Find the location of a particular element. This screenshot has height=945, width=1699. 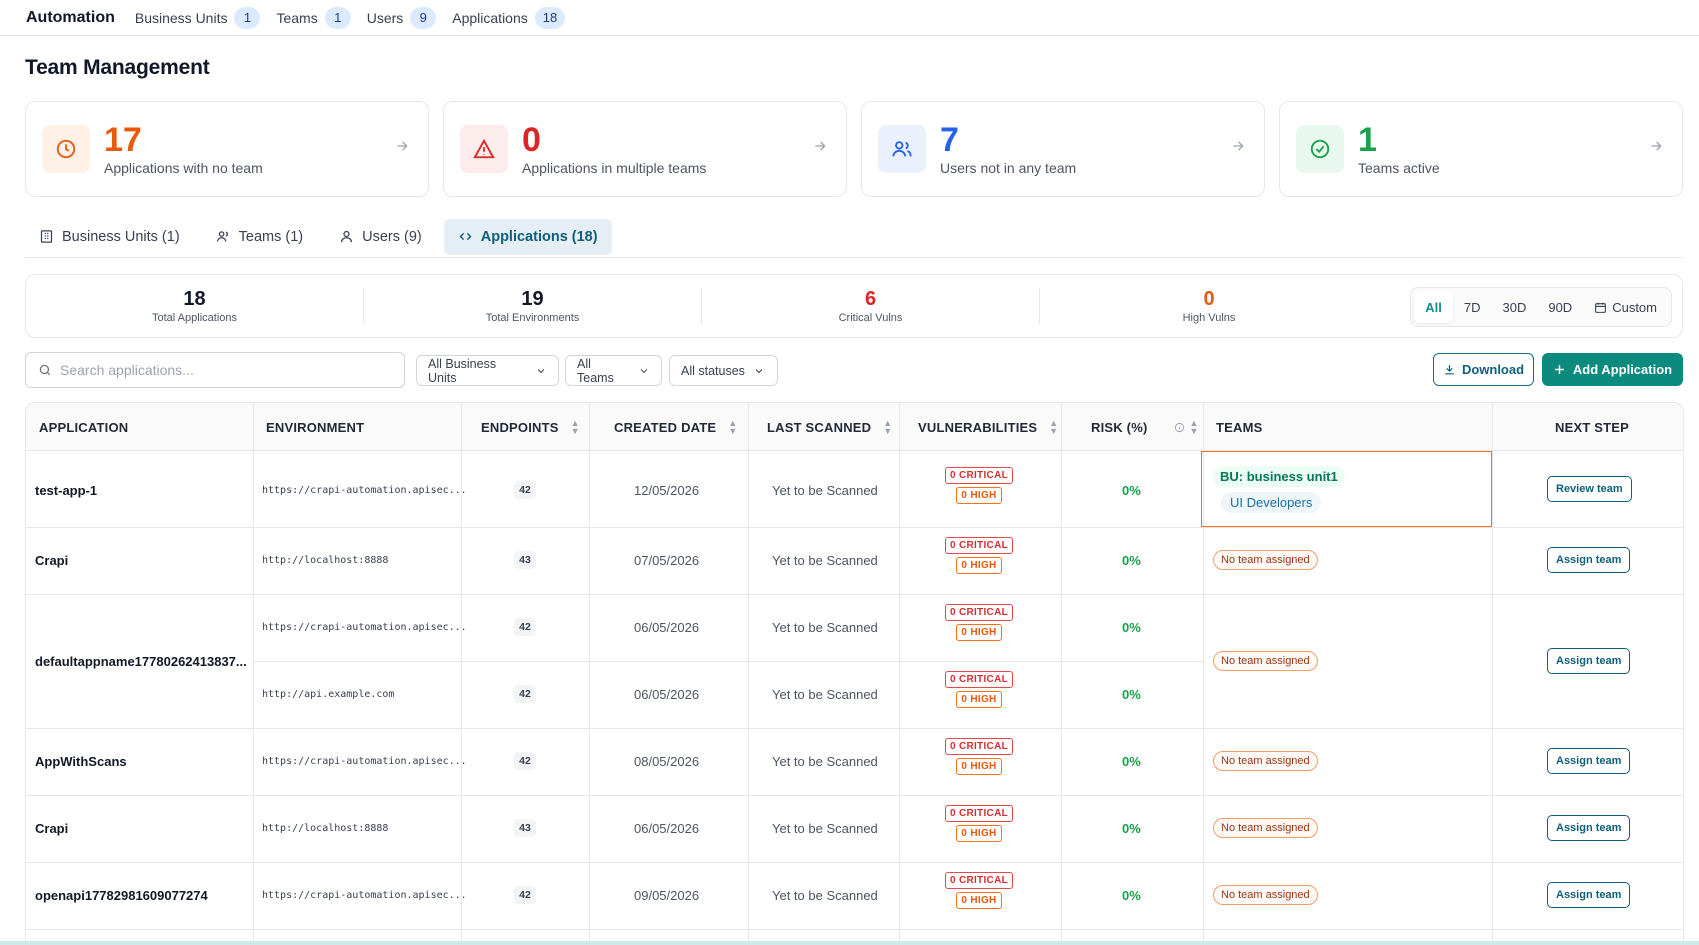

button-label: Assign team is located at coordinates (1589, 828).